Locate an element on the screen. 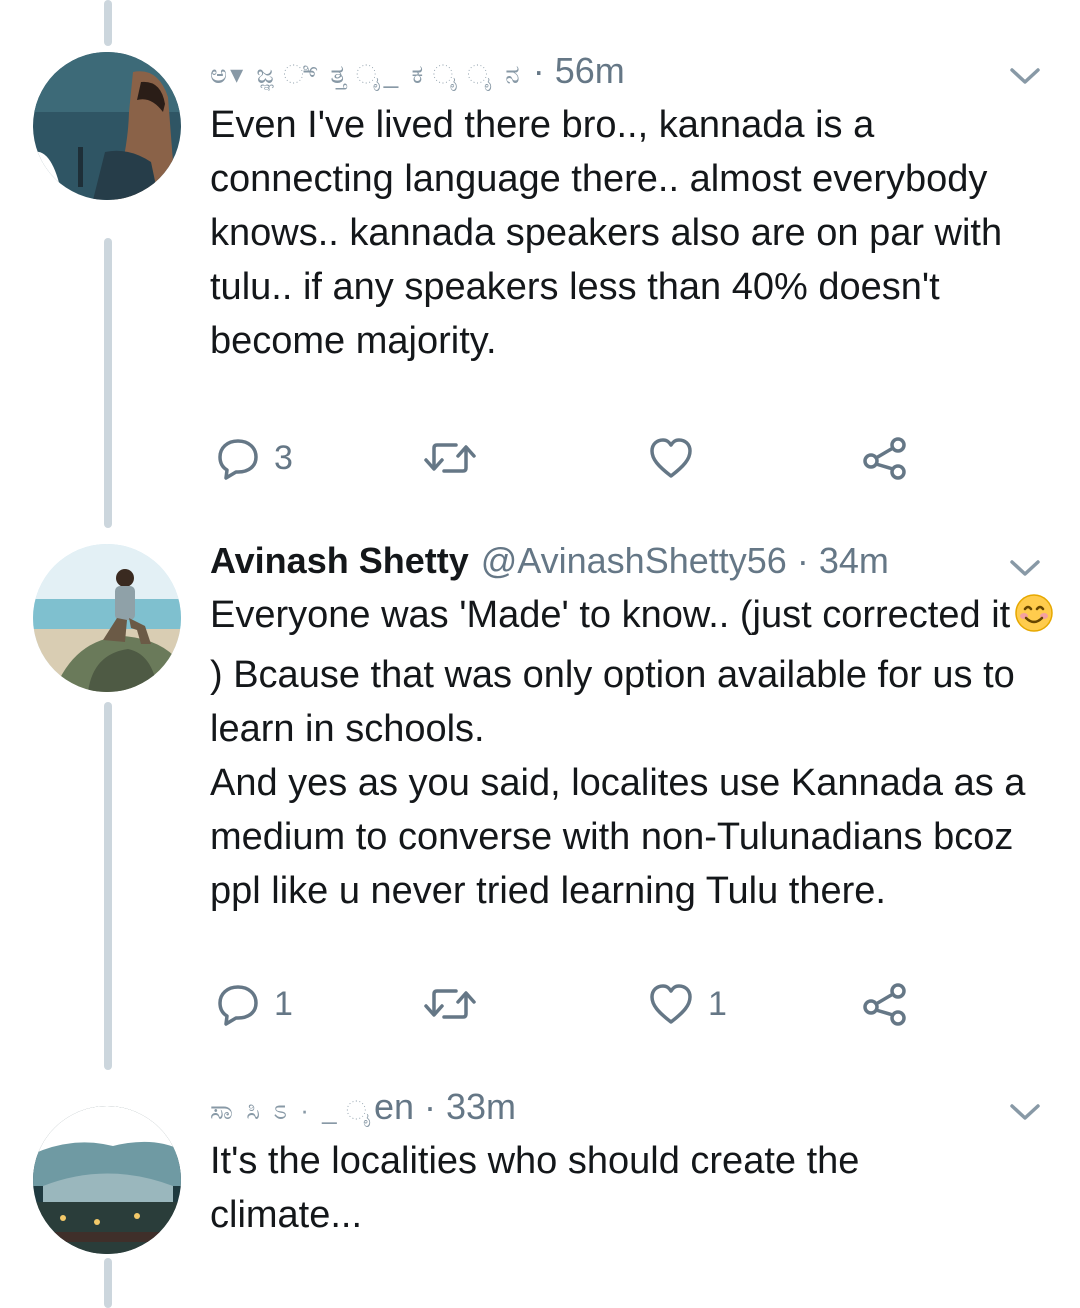 The width and height of the screenshot is (1080, 1308). like-button is located at coordinates (678, 458).